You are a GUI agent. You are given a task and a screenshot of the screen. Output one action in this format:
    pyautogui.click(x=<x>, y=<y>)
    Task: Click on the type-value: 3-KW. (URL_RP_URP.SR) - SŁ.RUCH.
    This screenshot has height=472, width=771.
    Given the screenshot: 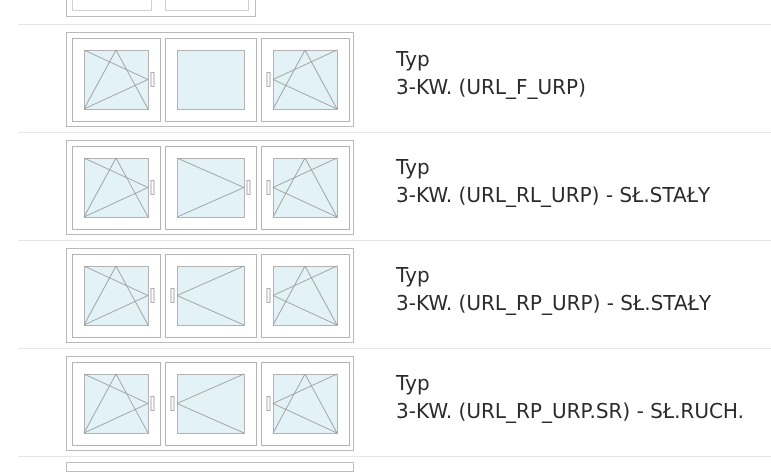 What is the action you would take?
    pyautogui.click(x=570, y=411)
    